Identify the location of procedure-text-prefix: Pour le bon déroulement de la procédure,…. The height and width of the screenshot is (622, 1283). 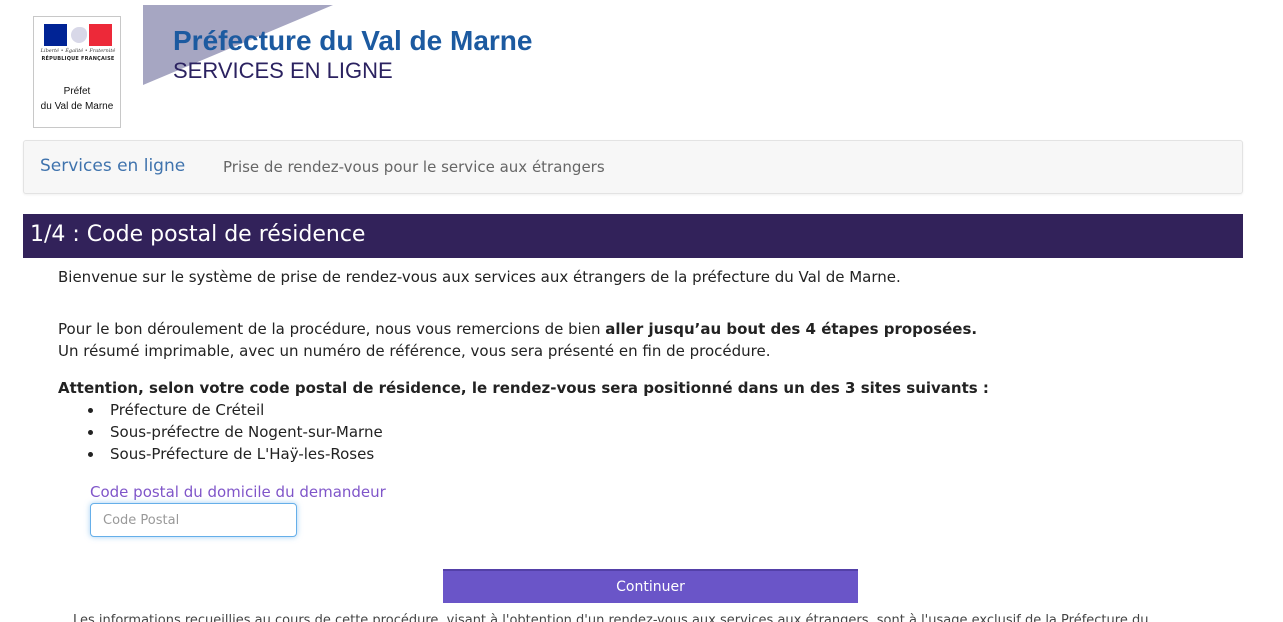
(332, 329).